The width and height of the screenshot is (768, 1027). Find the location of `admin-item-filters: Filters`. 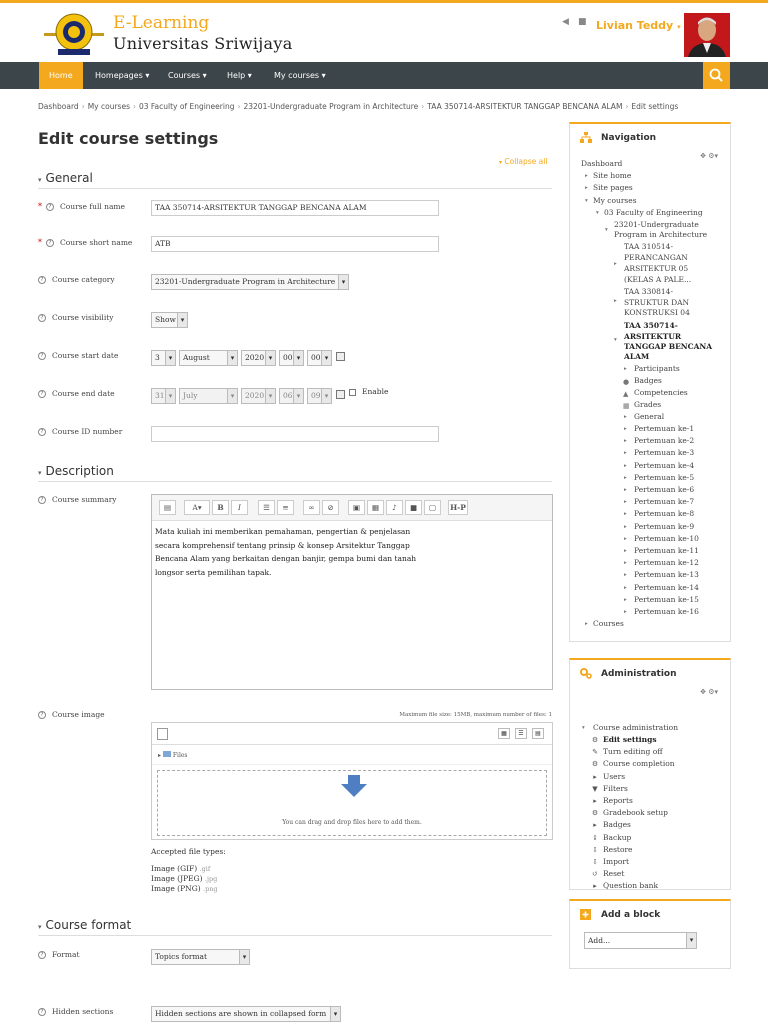

admin-item-filters: Filters is located at coordinates (615, 789).